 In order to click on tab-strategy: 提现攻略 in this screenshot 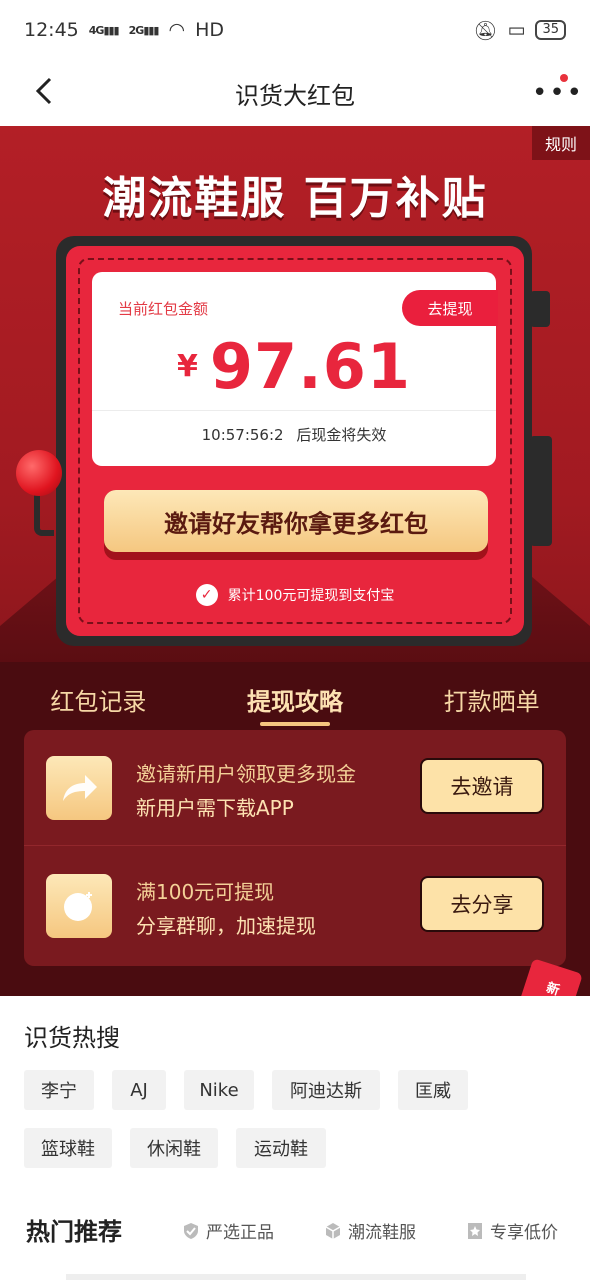, I will do `click(295, 695)`.